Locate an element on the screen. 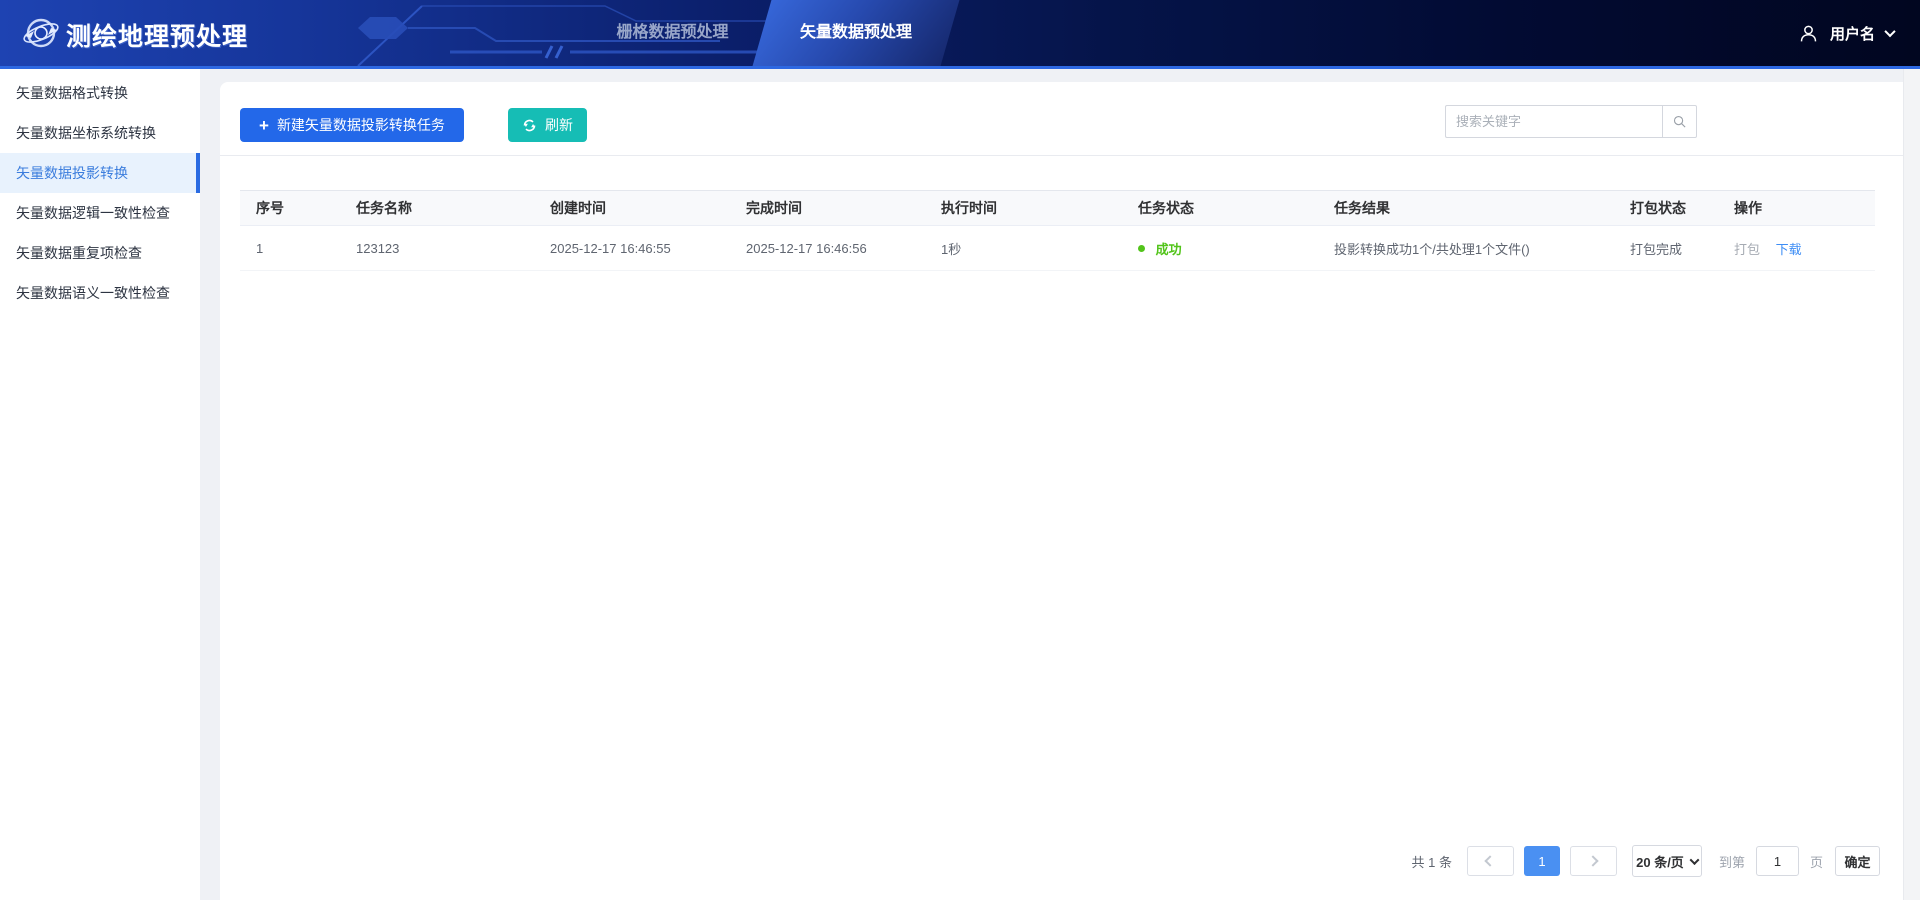 The image size is (1920, 900). goto-prefix-label: 到第 is located at coordinates (1731, 862).